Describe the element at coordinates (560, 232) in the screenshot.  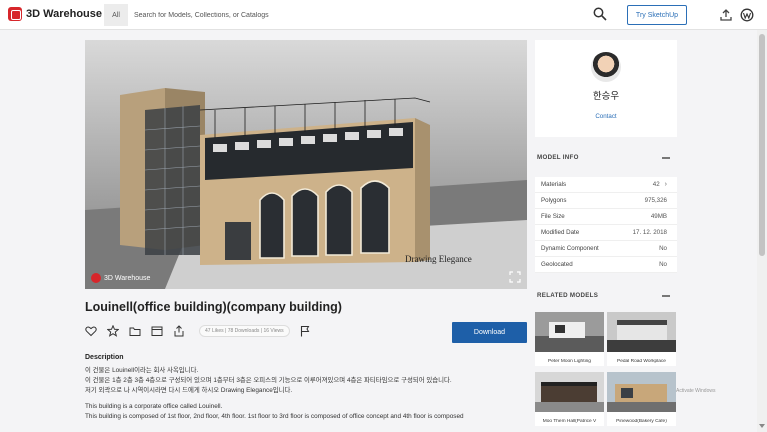
I see `info-label: Modified Date` at that location.